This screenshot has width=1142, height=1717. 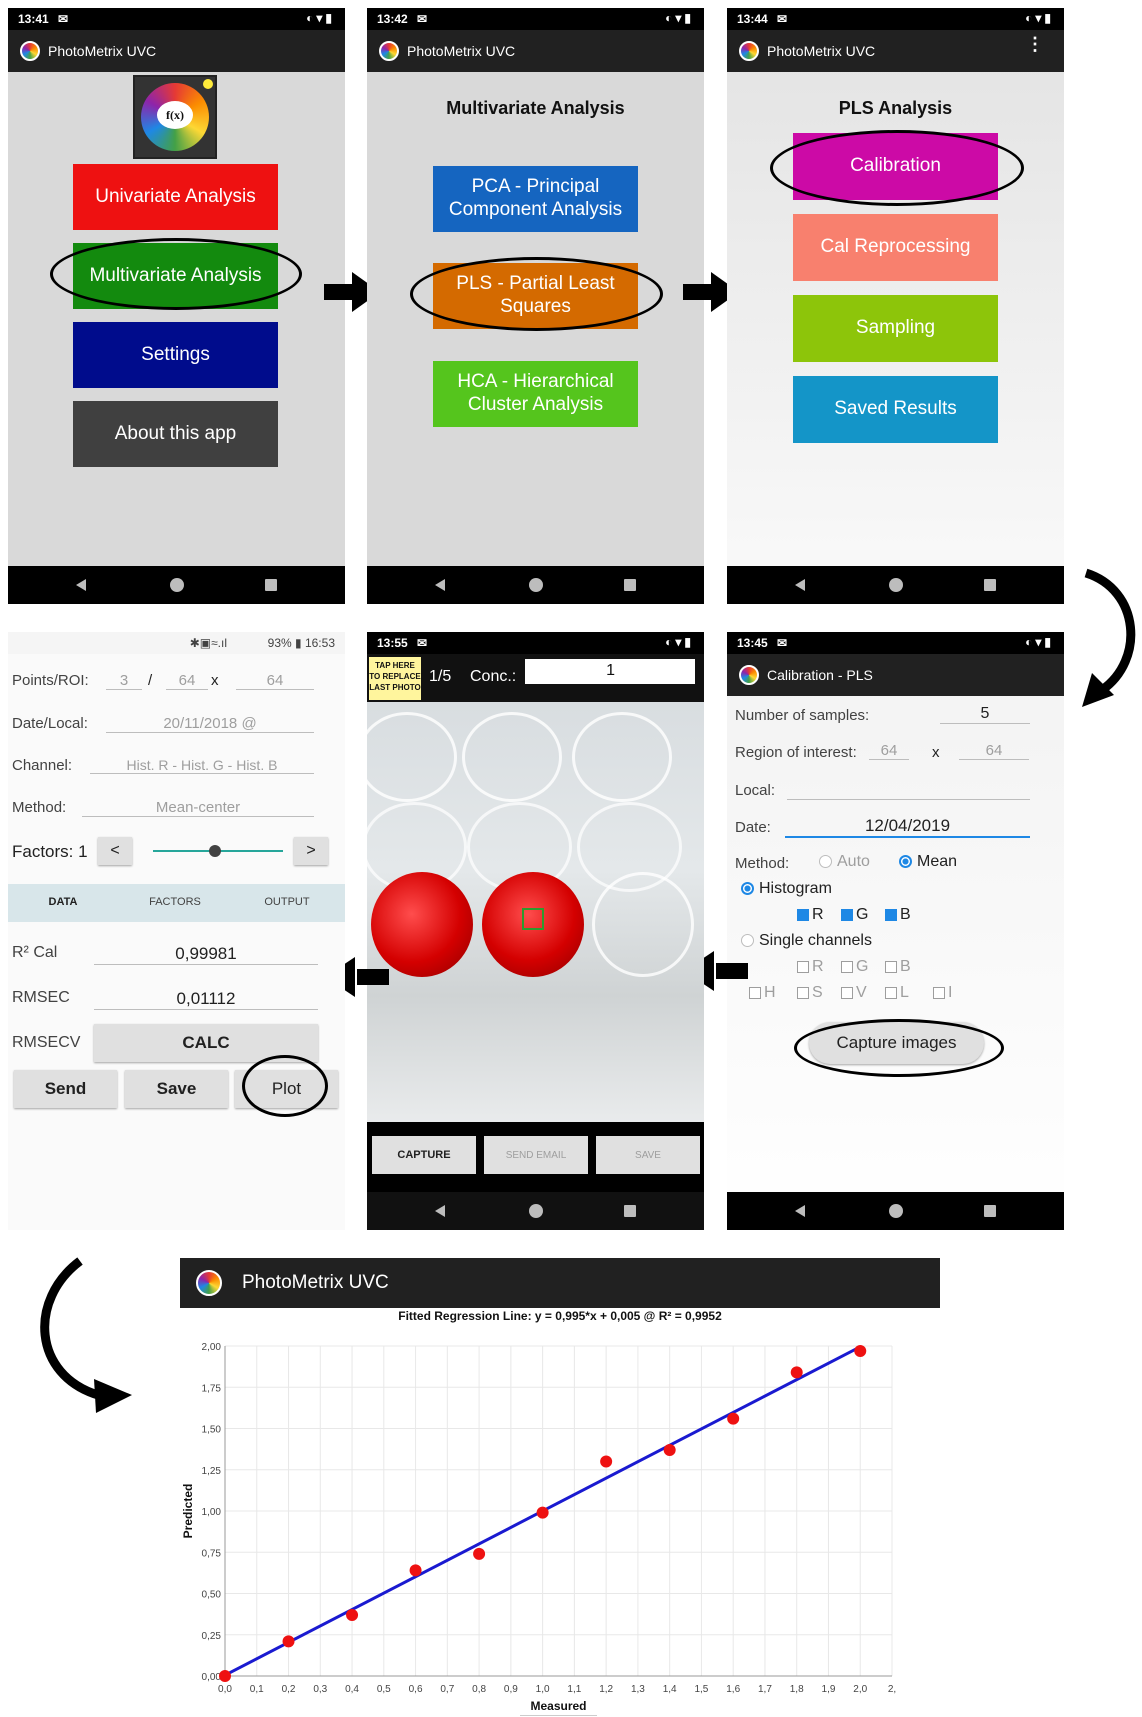 What do you see at coordinates (803, 992) in the screenshot?
I see `checkbox-icon` at bounding box center [803, 992].